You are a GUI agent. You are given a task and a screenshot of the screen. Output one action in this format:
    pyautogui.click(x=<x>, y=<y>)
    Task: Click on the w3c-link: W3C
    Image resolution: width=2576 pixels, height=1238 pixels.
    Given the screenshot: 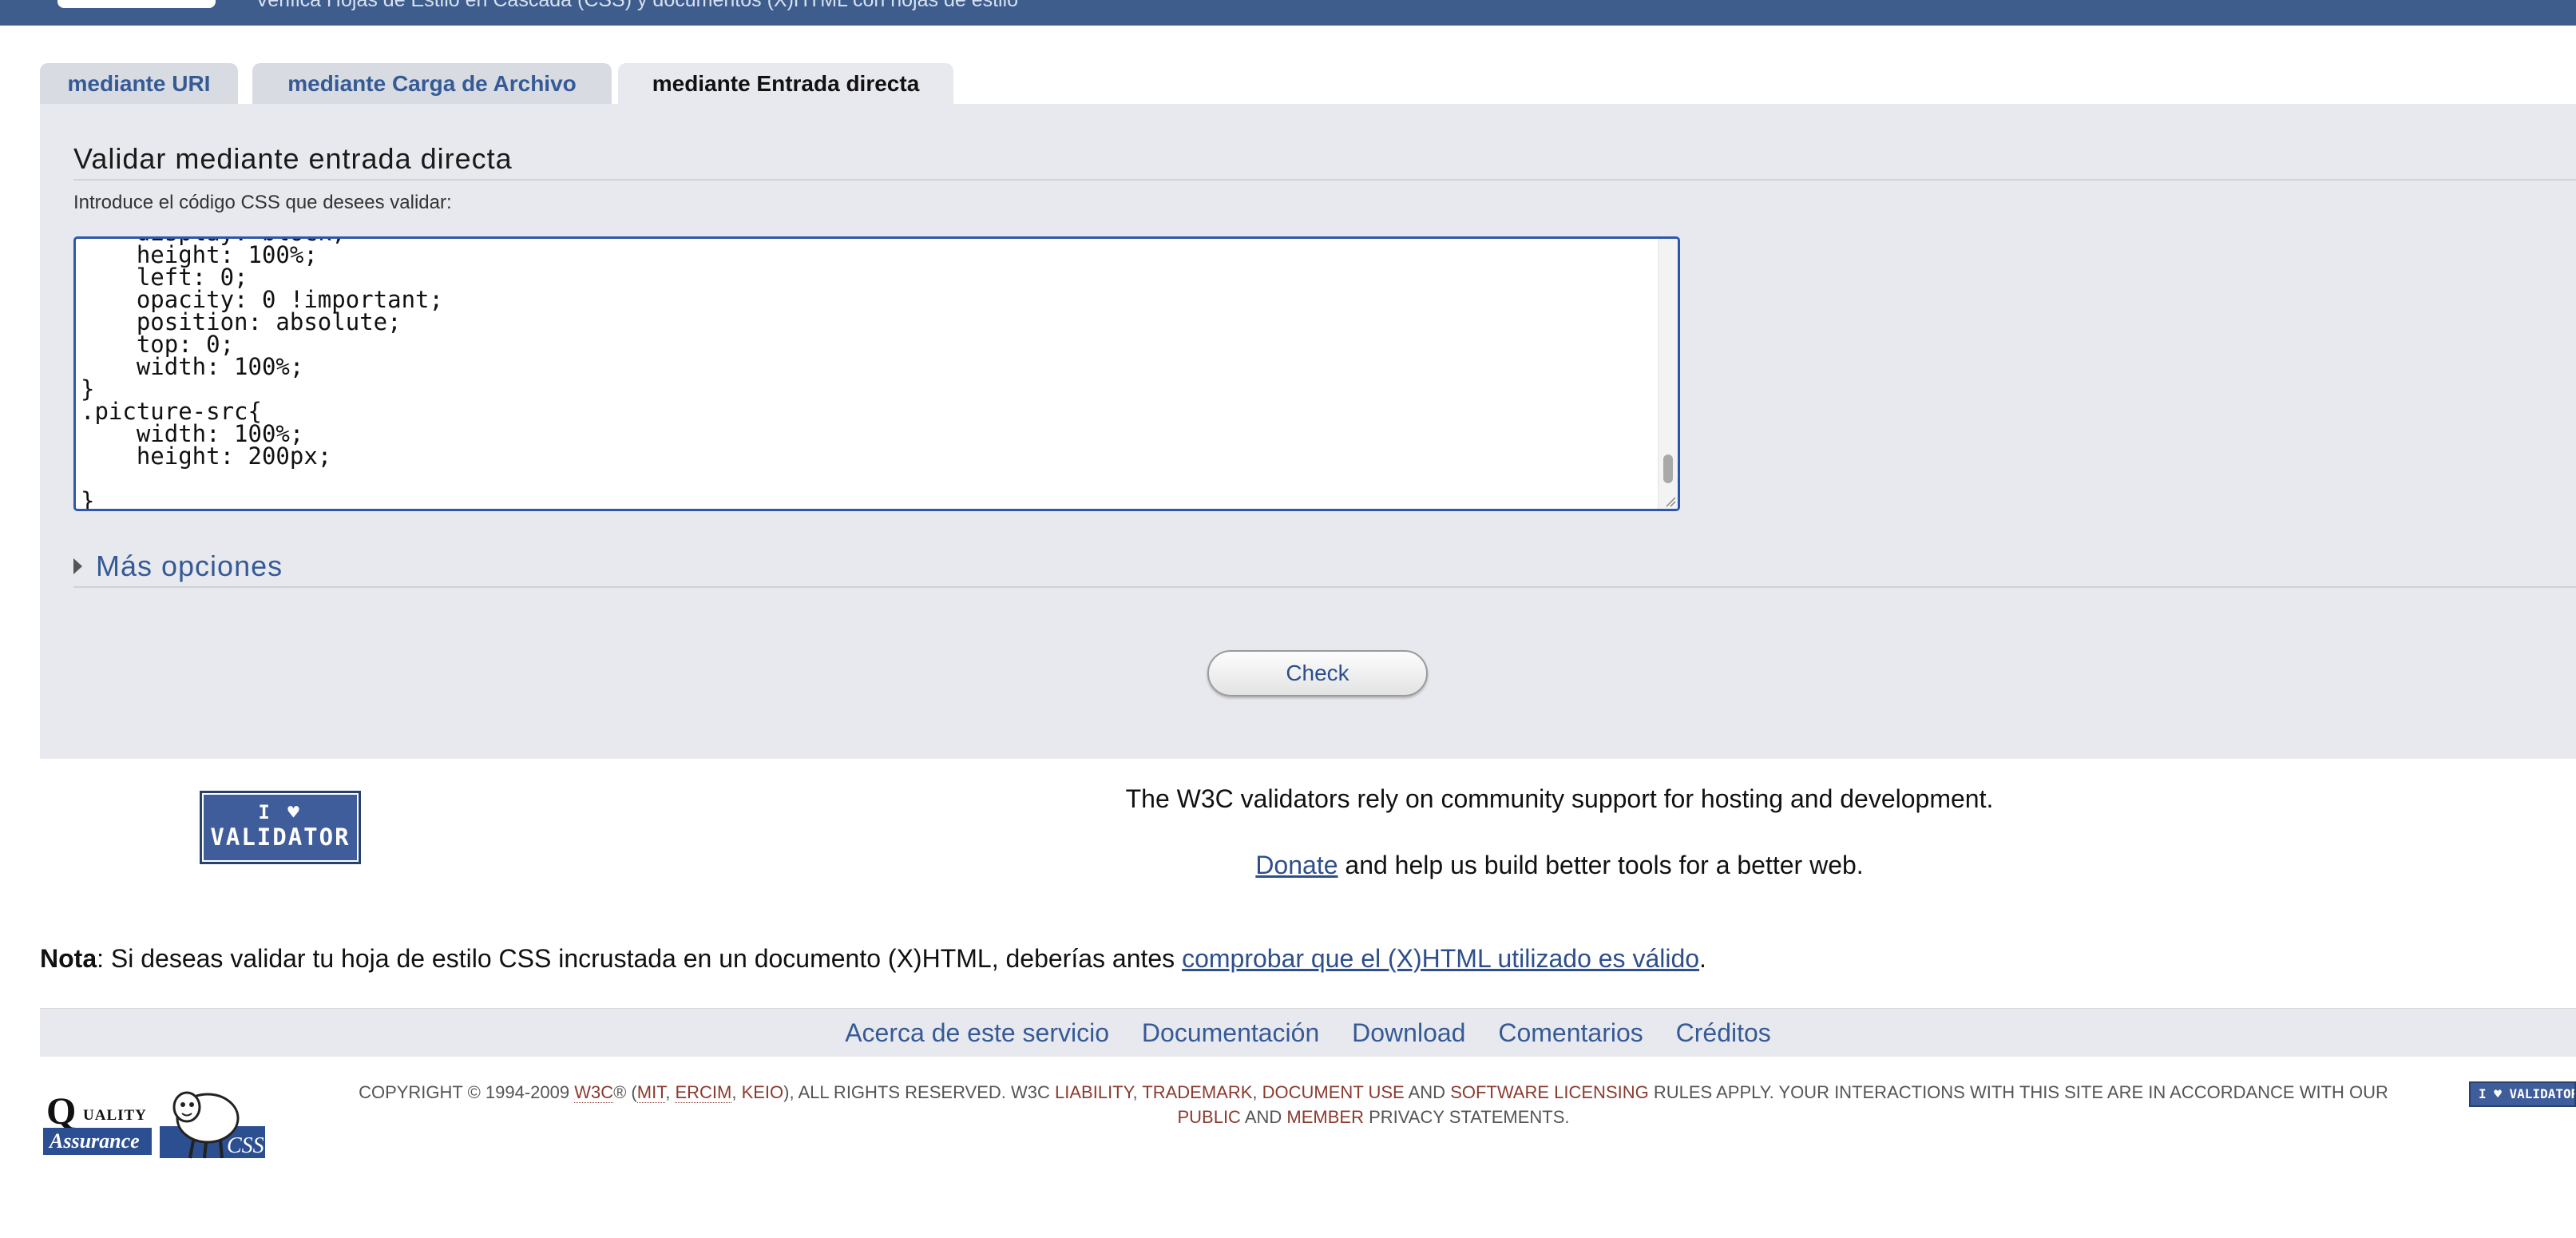 What is the action you would take?
    pyautogui.click(x=594, y=1092)
    